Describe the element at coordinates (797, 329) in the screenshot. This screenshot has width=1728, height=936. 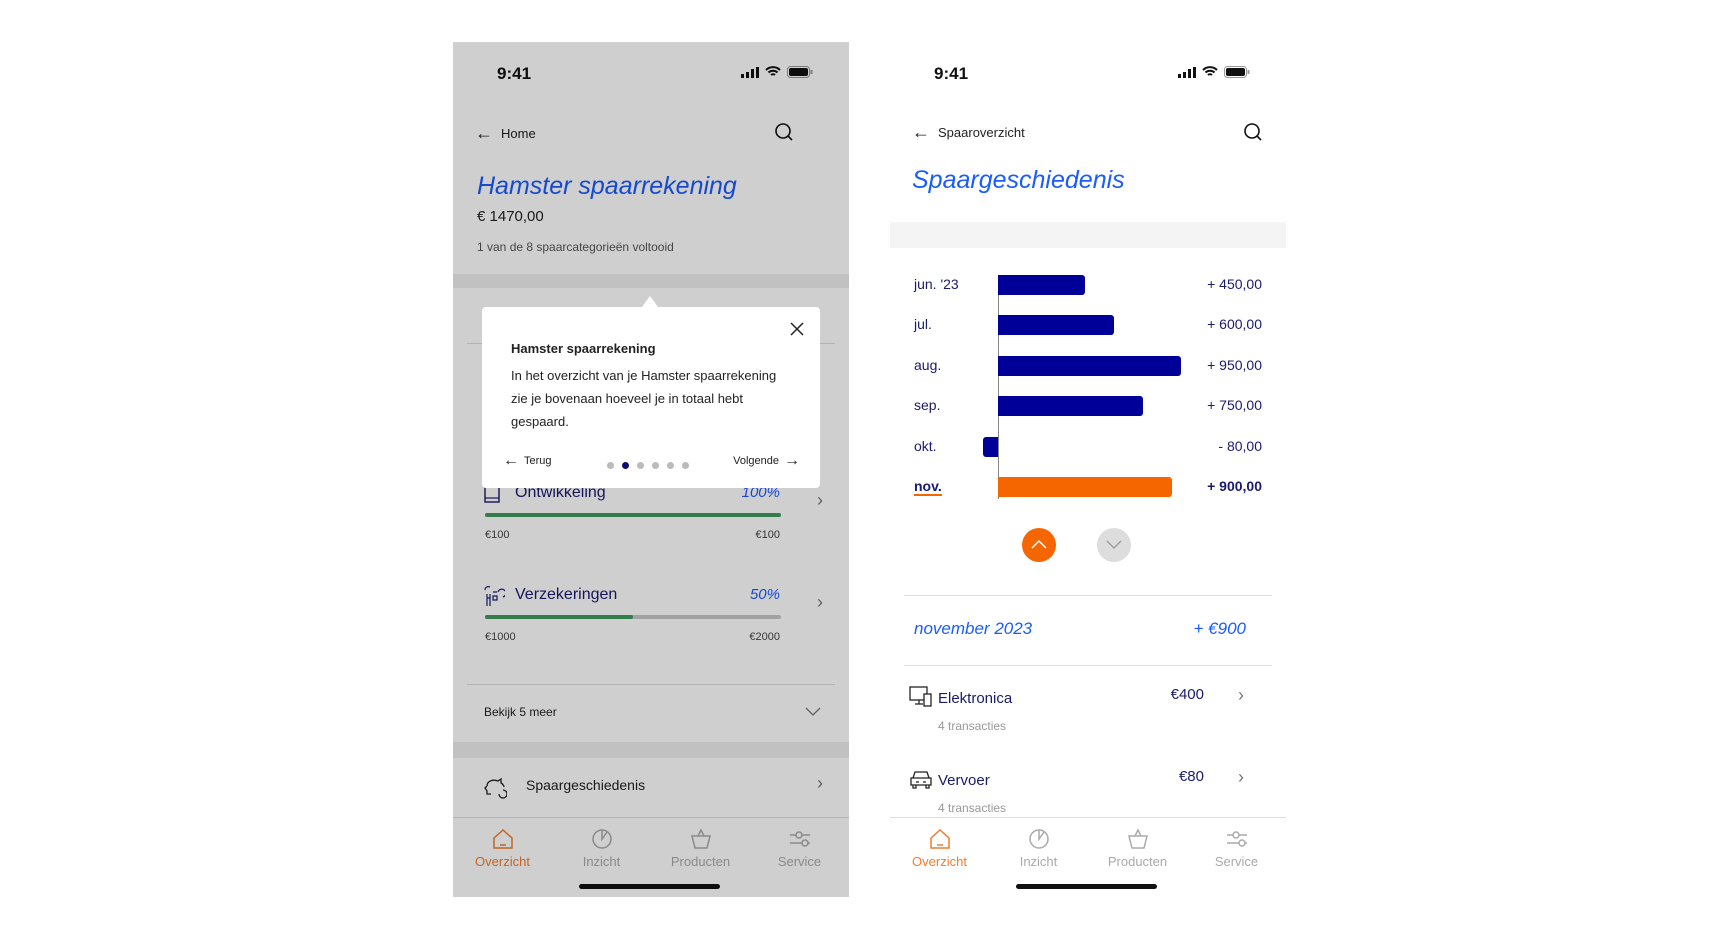
I see `close-icon` at that location.